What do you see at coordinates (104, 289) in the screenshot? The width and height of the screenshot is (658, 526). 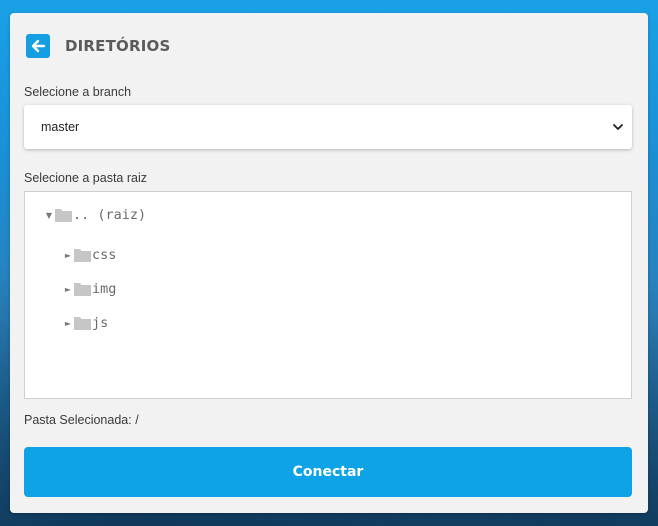 I see `tree-node-label: img` at bounding box center [104, 289].